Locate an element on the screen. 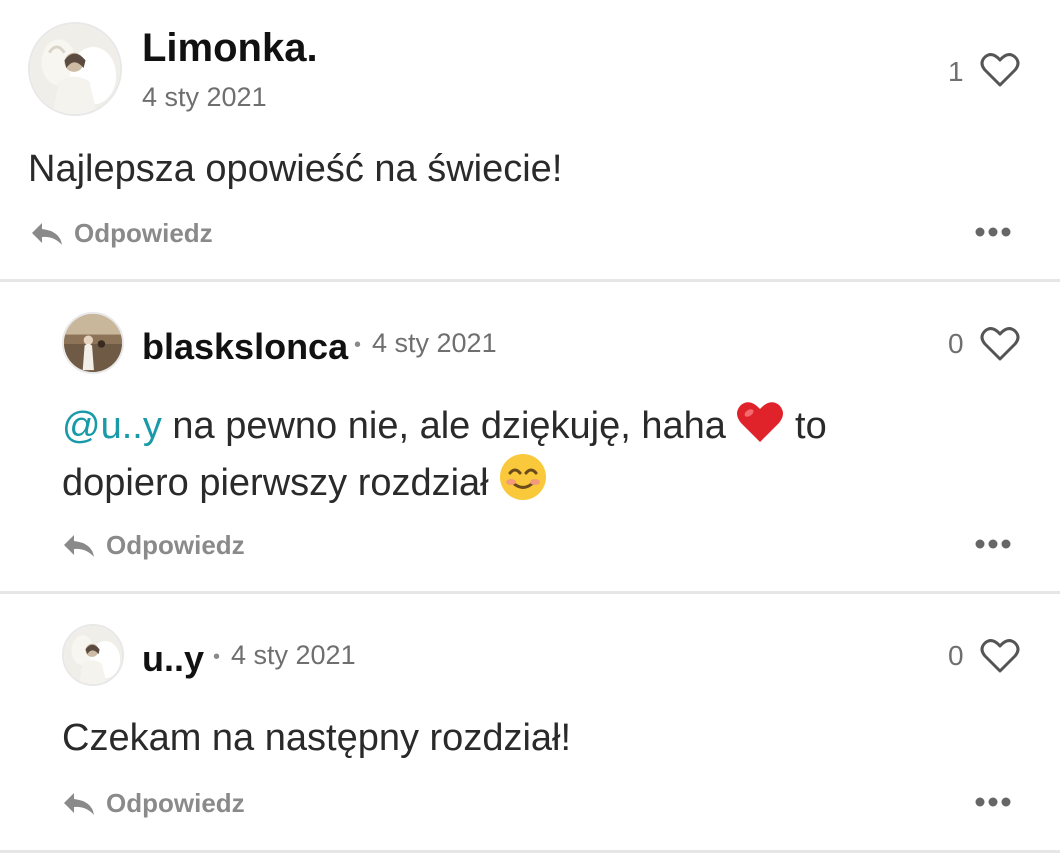  divider is located at coordinates (530, 851).